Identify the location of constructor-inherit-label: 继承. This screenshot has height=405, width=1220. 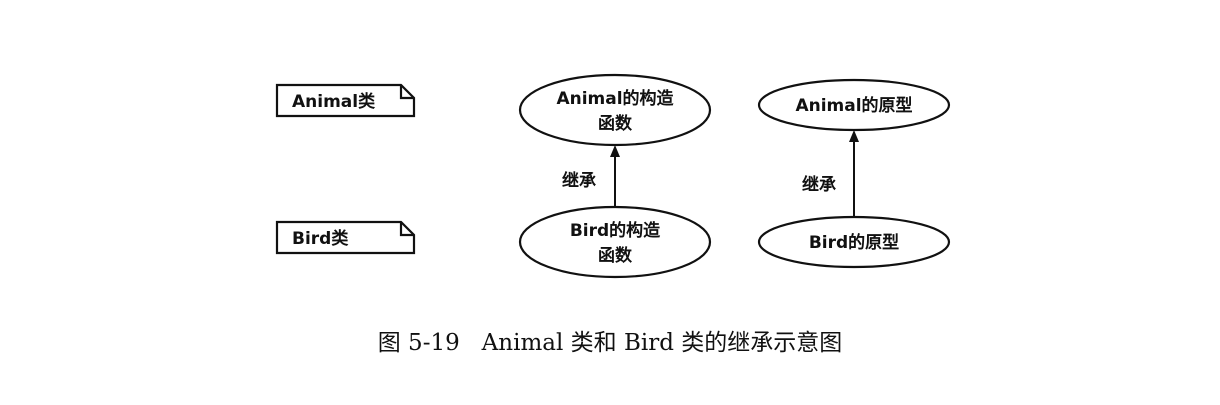
(579, 180).